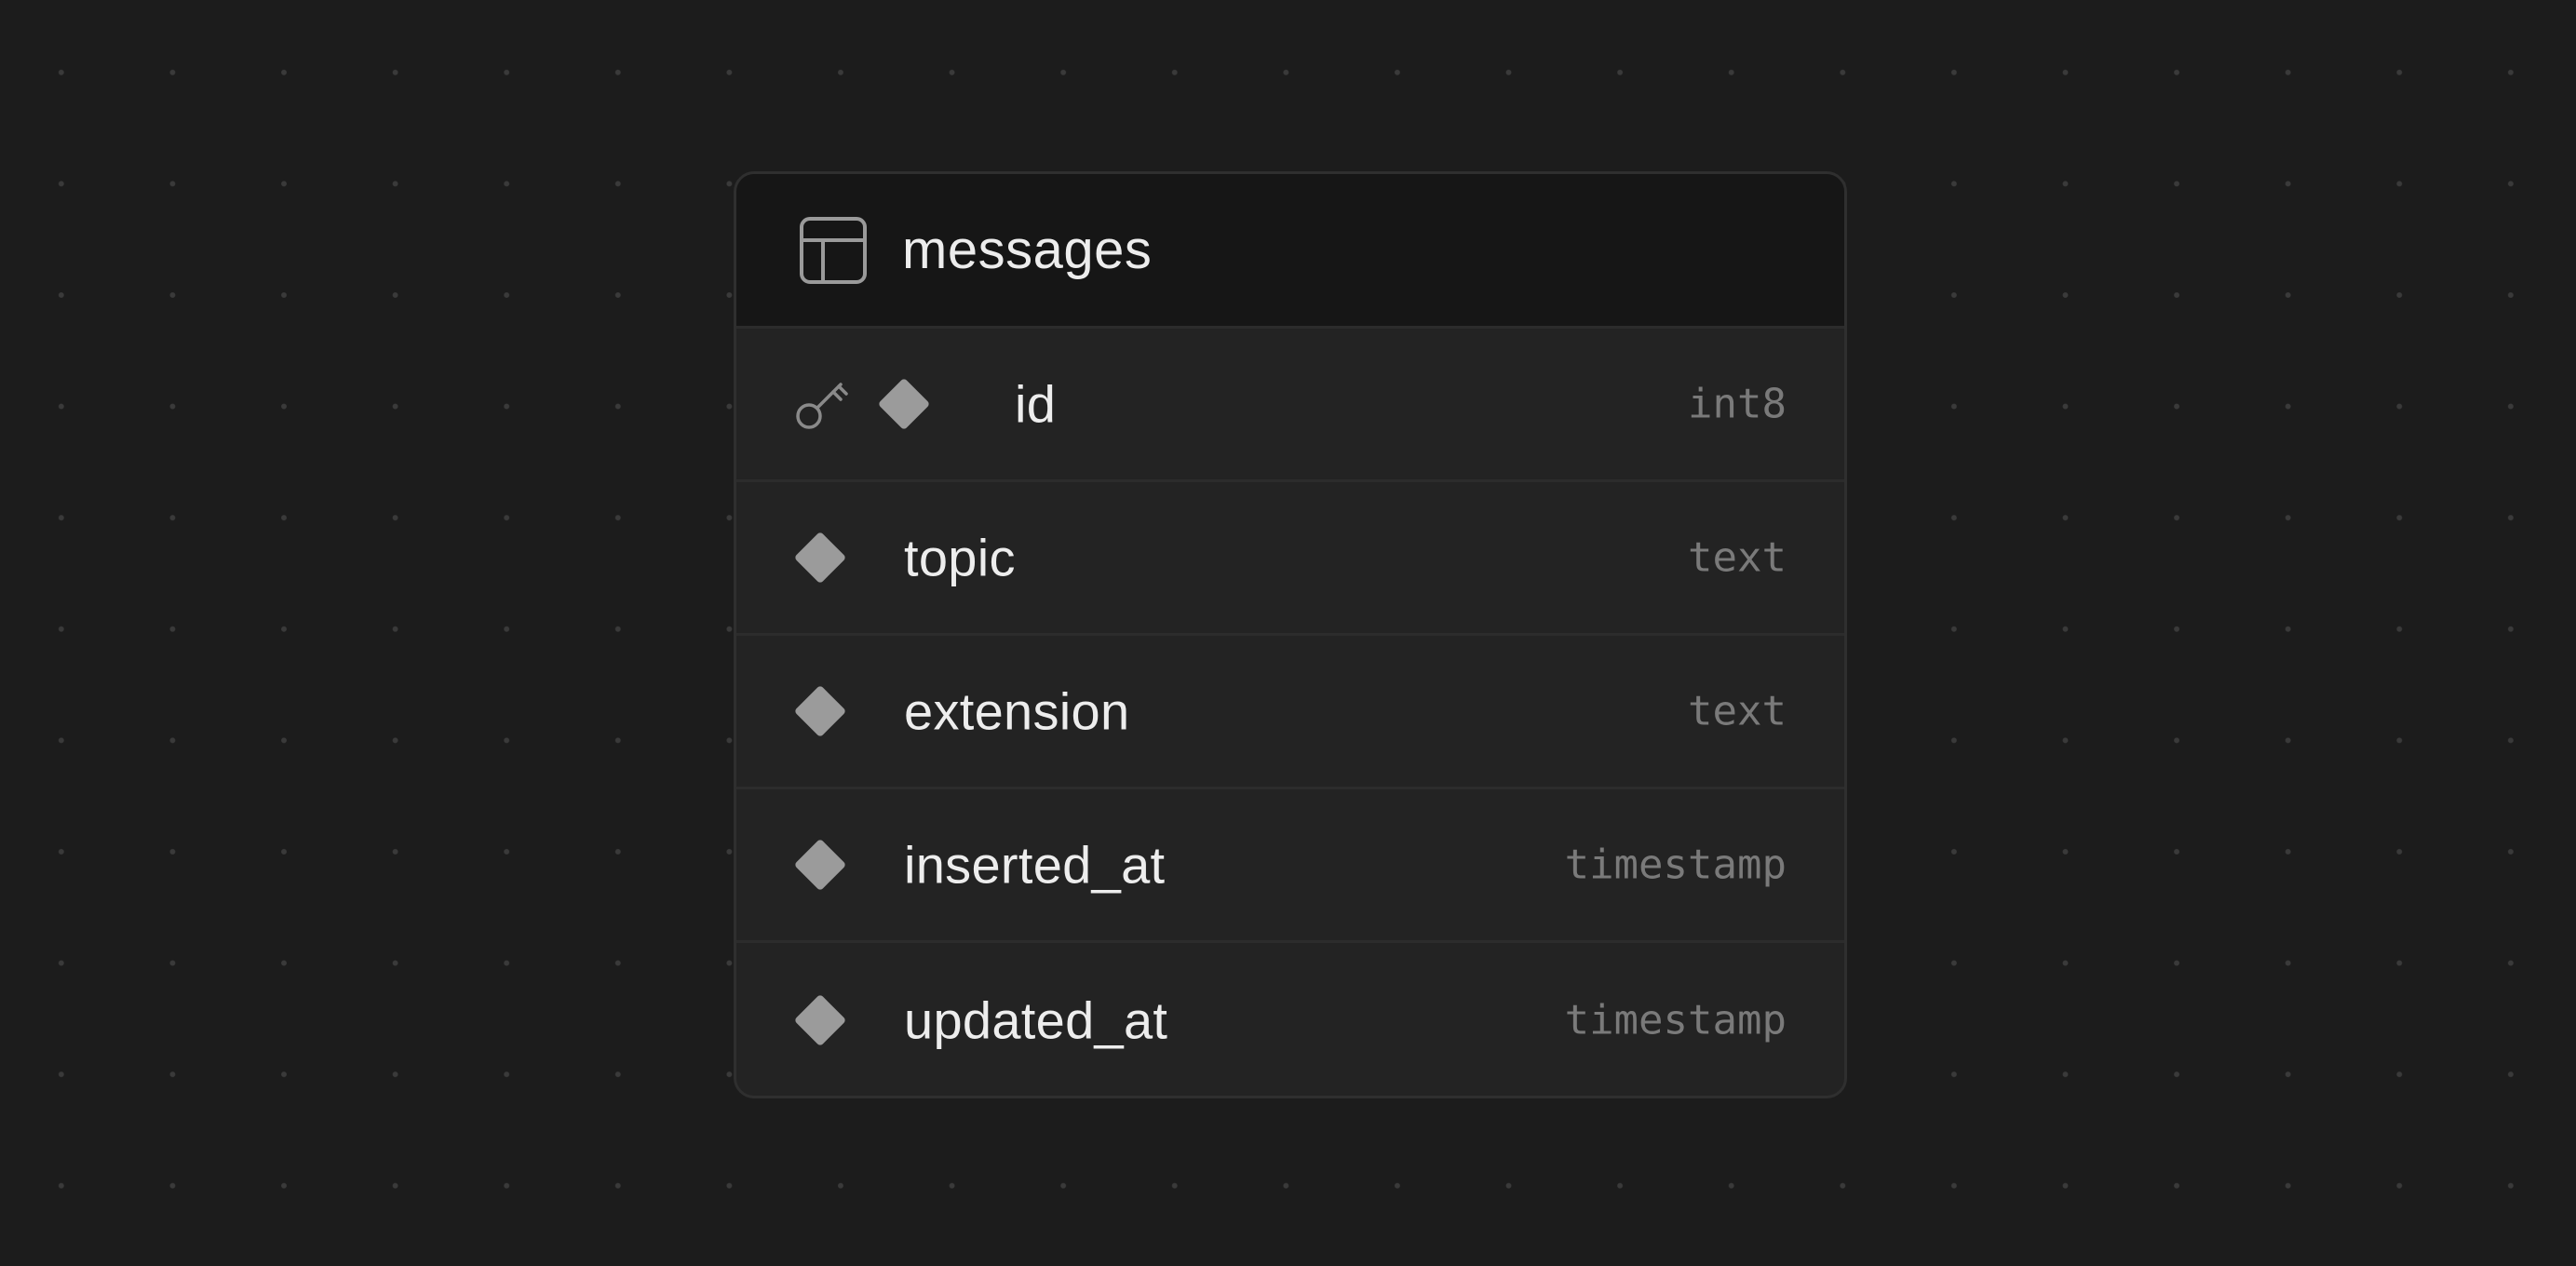 This screenshot has width=2576, height=1266. Describe the element at coordinates (1737, 404) in the screenshot. I see `column-type: int8` at that location.